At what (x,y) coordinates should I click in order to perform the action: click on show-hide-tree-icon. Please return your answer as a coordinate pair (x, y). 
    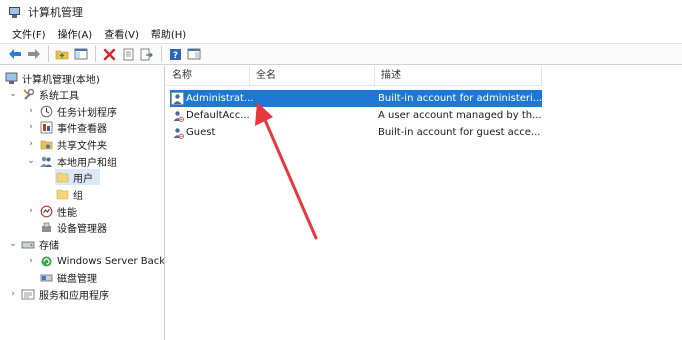
    Looking at the image, I should click on (81, 54).